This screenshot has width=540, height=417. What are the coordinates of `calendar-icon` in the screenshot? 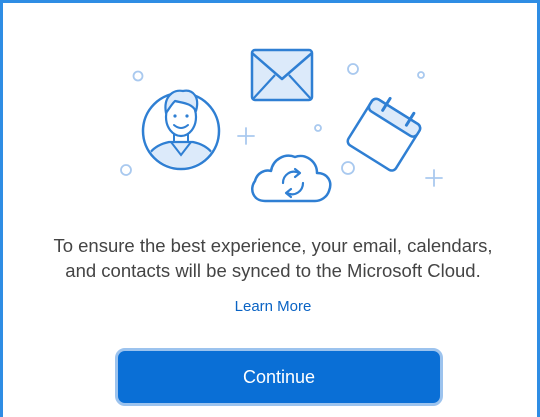 It's located at (384, 134).